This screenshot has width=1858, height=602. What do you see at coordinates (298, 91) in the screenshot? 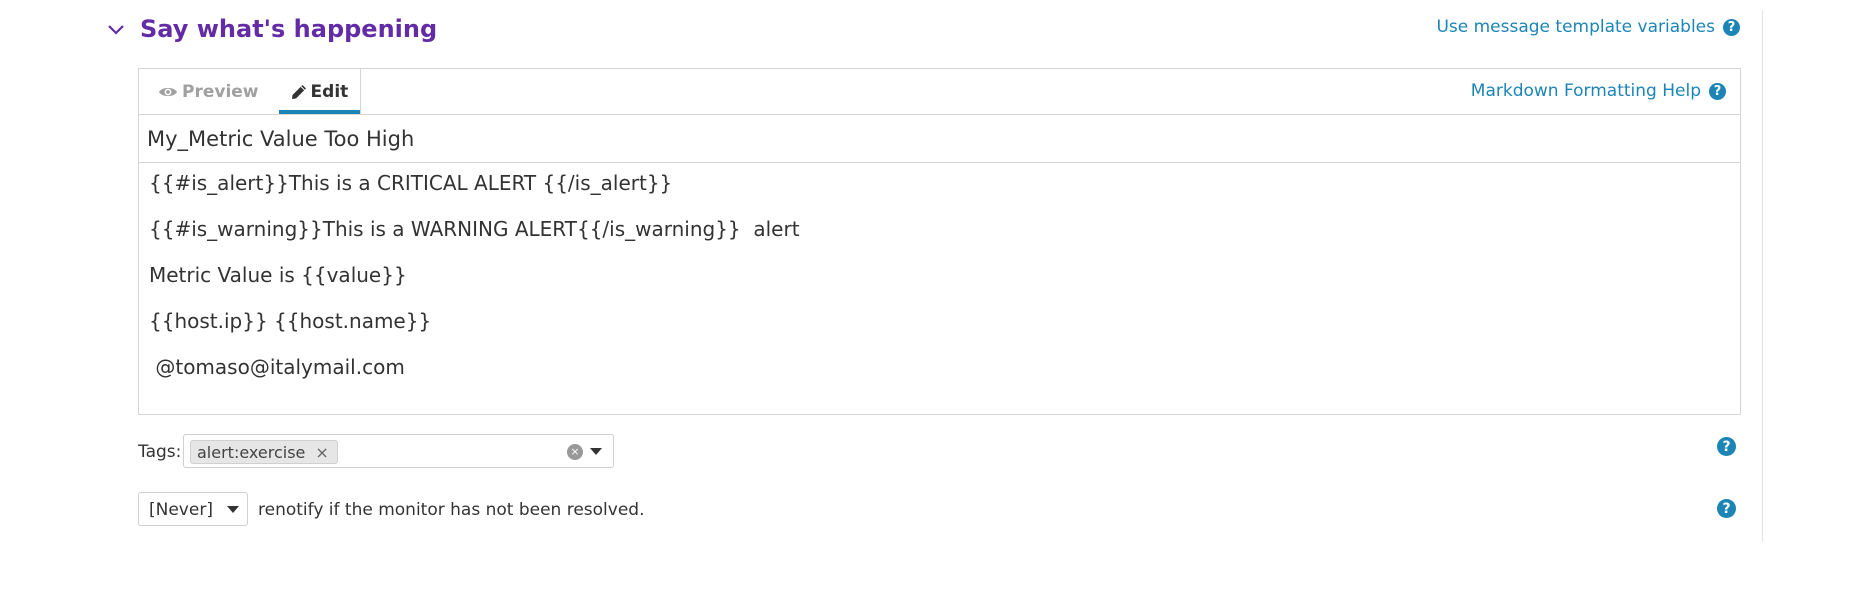
I see `pencil-icon` at bounding box center [298, 91].